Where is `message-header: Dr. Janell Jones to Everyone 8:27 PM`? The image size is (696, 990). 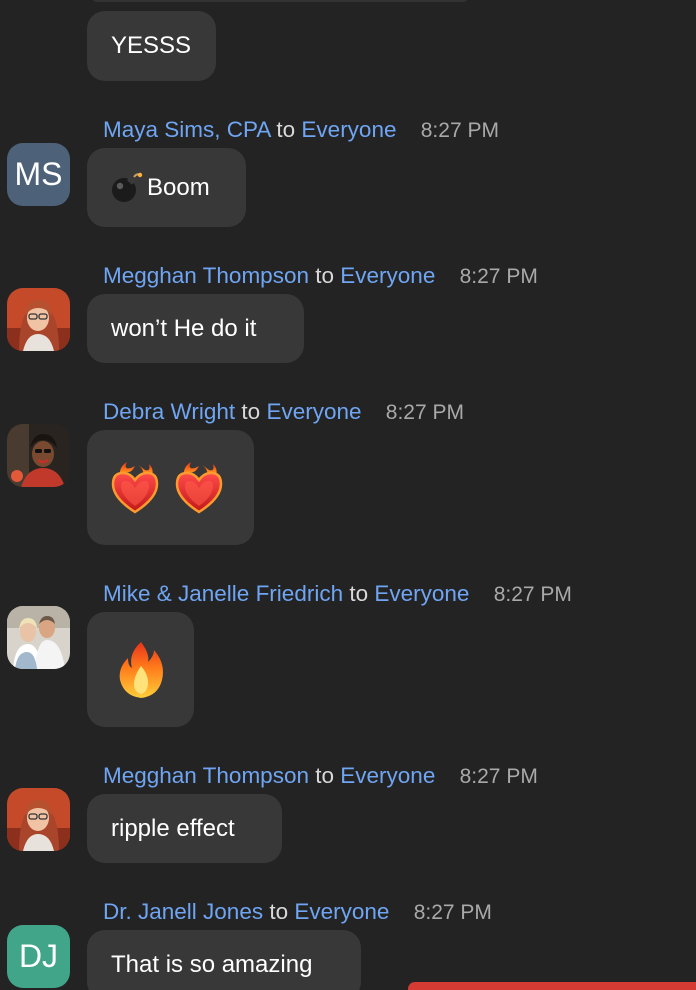
message-header: Dr. Janell Jones to Everyone 8:27 PM is located at coordinates (297, 912).